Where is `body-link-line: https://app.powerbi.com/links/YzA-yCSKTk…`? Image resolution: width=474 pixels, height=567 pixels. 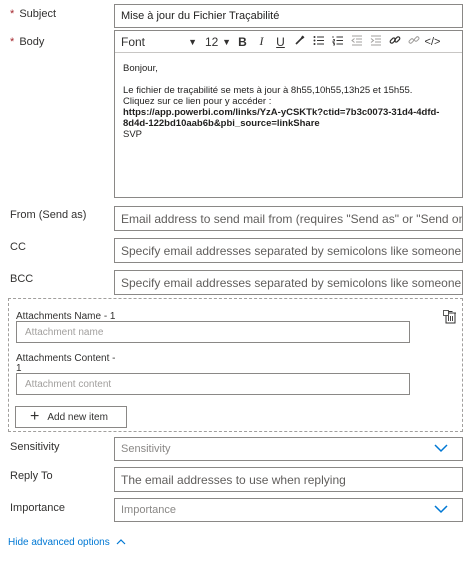 body-link-line: https://app.powerbi.com/links/YzA-yCSKTk… is located at coordinates (281, 112).